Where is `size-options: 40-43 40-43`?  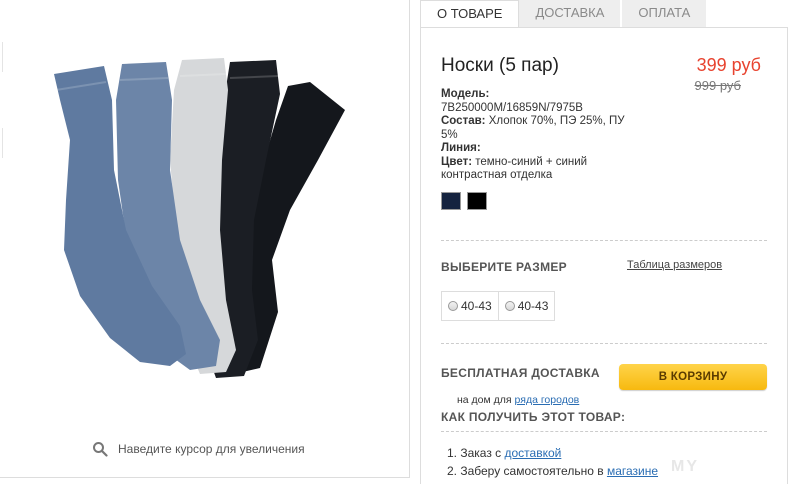
size-options: 40-43 40-43 is located at coordinates (498, 306).